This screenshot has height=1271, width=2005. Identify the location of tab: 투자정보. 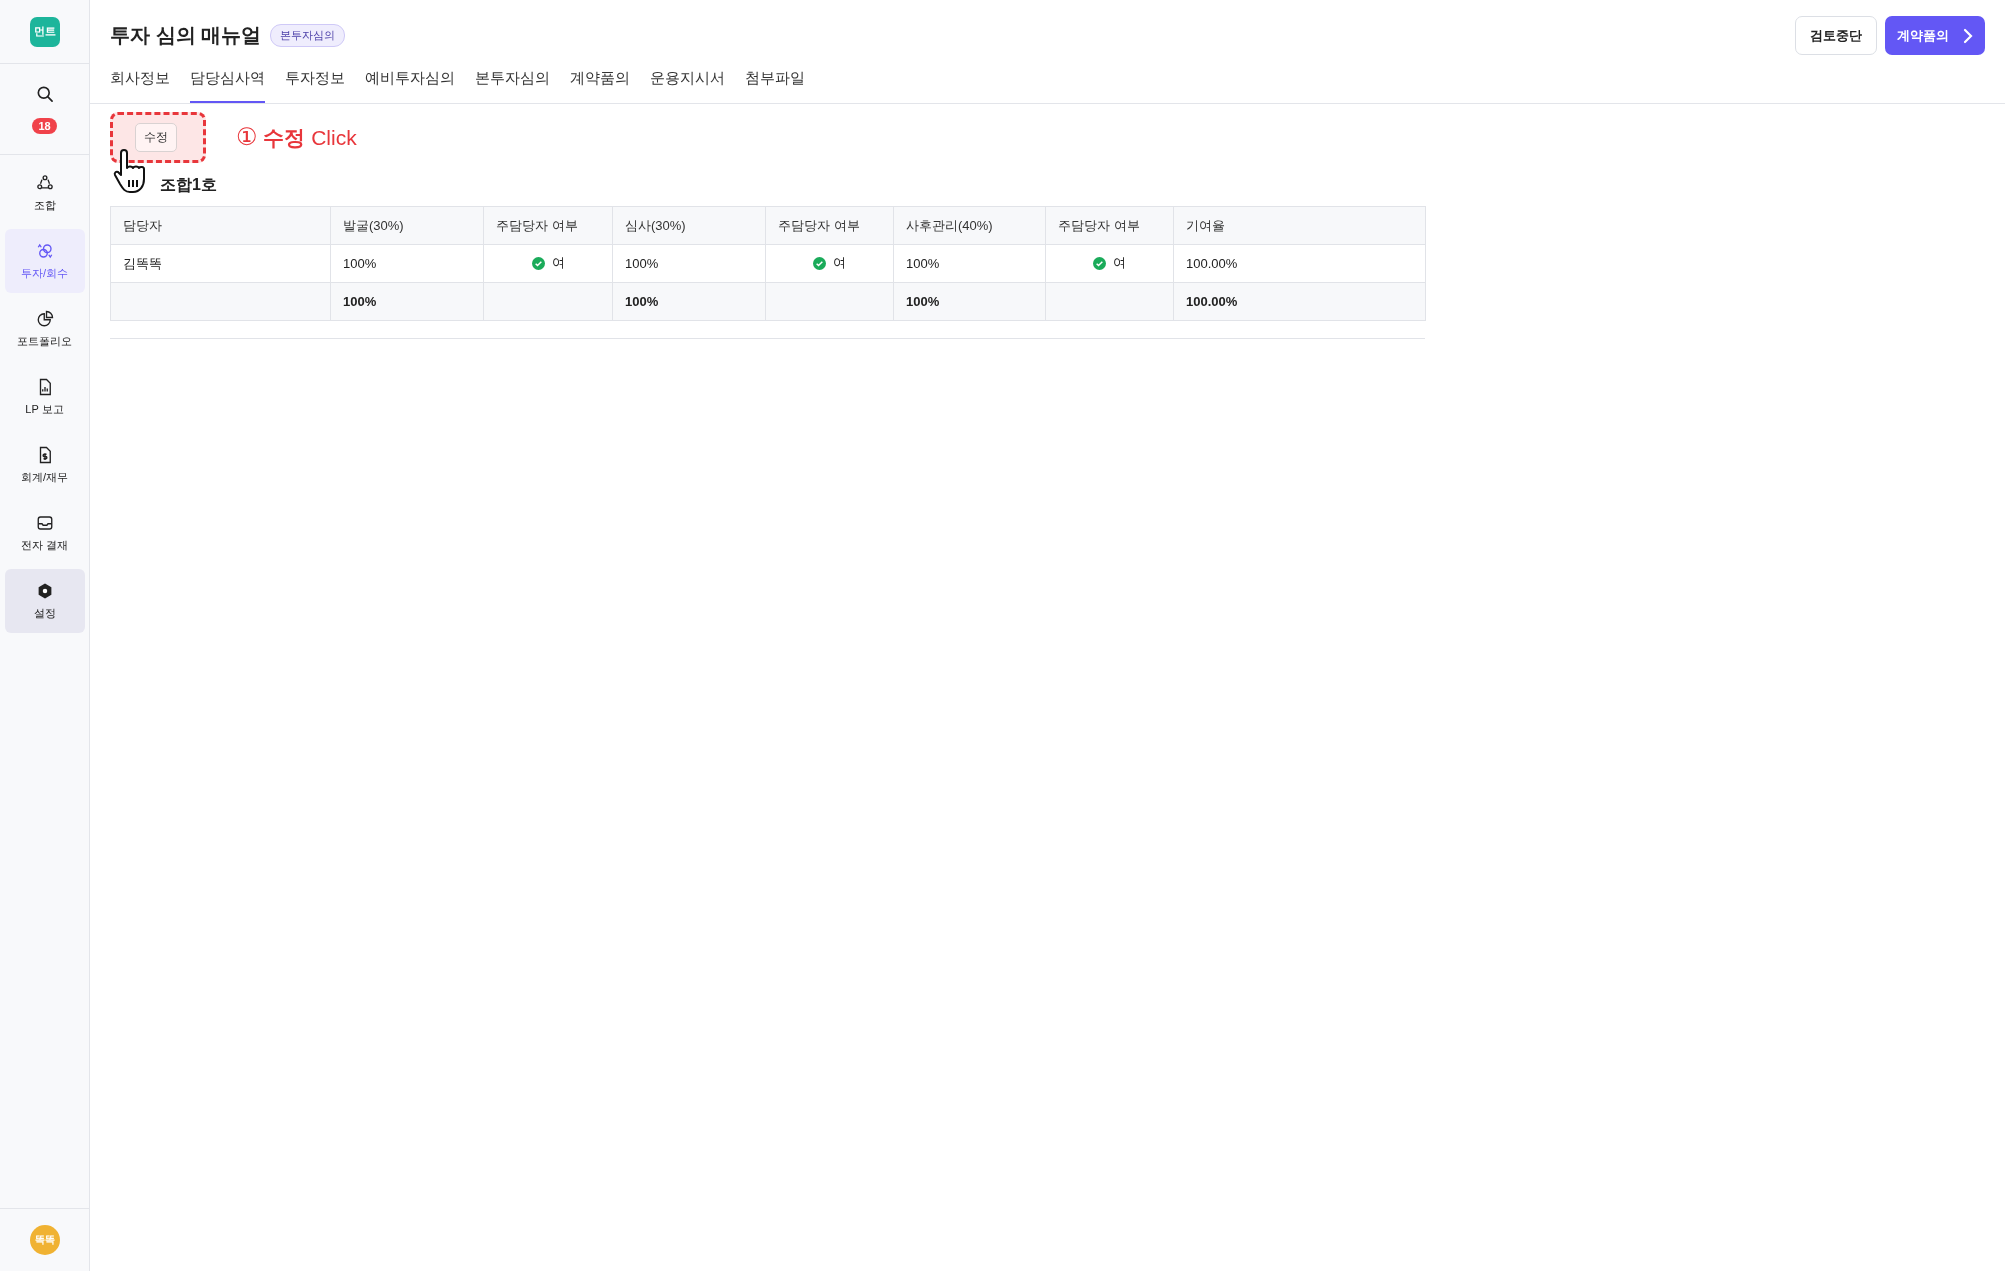
(315, 81).